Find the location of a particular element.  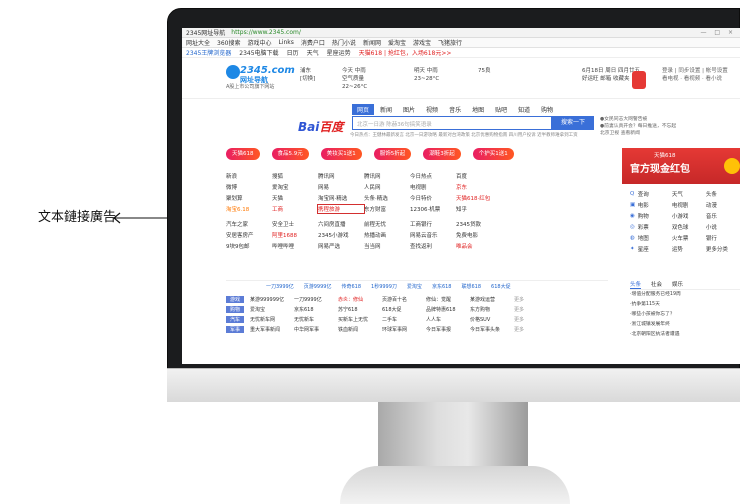

red-packet-ad: 天猫618 官方现金红包 is located at coordinates (681, 166).